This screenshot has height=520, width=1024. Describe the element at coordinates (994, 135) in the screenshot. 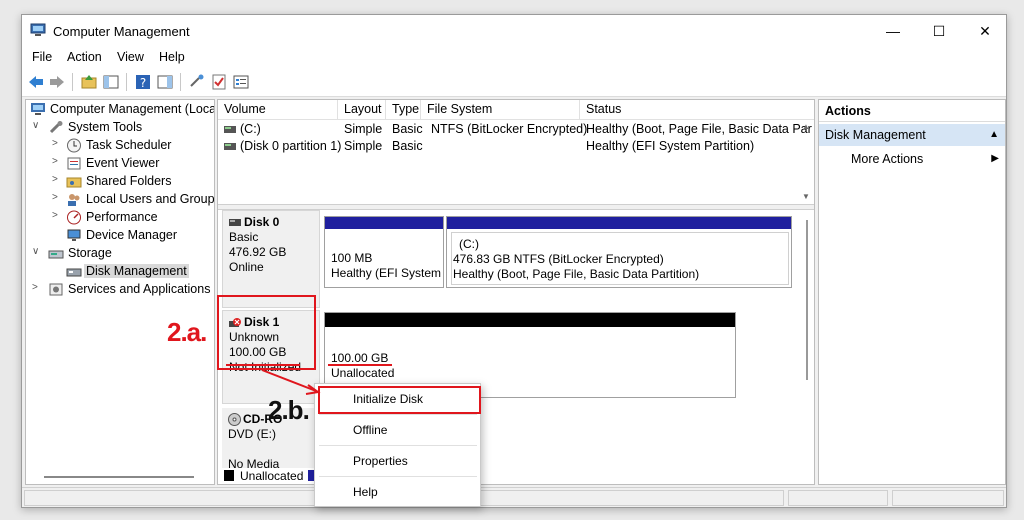

I see `collapse-up-icon: ▲` at that location.